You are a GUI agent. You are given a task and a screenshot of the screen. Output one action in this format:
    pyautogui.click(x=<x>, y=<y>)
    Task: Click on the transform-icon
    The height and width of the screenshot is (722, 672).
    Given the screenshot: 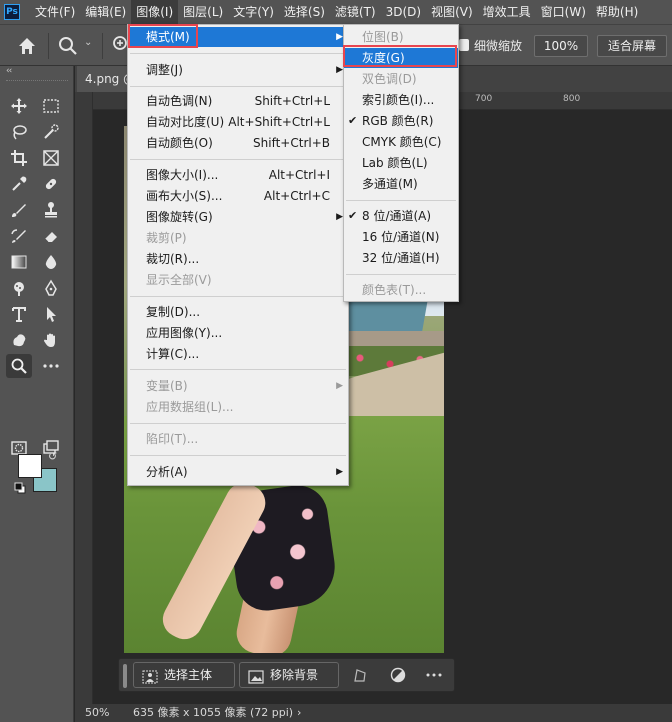 What is the action you would take?
    pyautogui.click(x=360, y=675)
    